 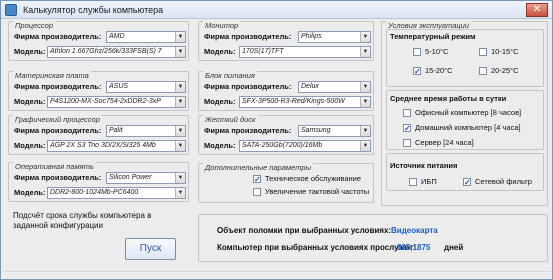 What do you see at coordinates (150, 249) in the screenshot?
I see `start-button: Пуск` at bounding box center [150, 249].